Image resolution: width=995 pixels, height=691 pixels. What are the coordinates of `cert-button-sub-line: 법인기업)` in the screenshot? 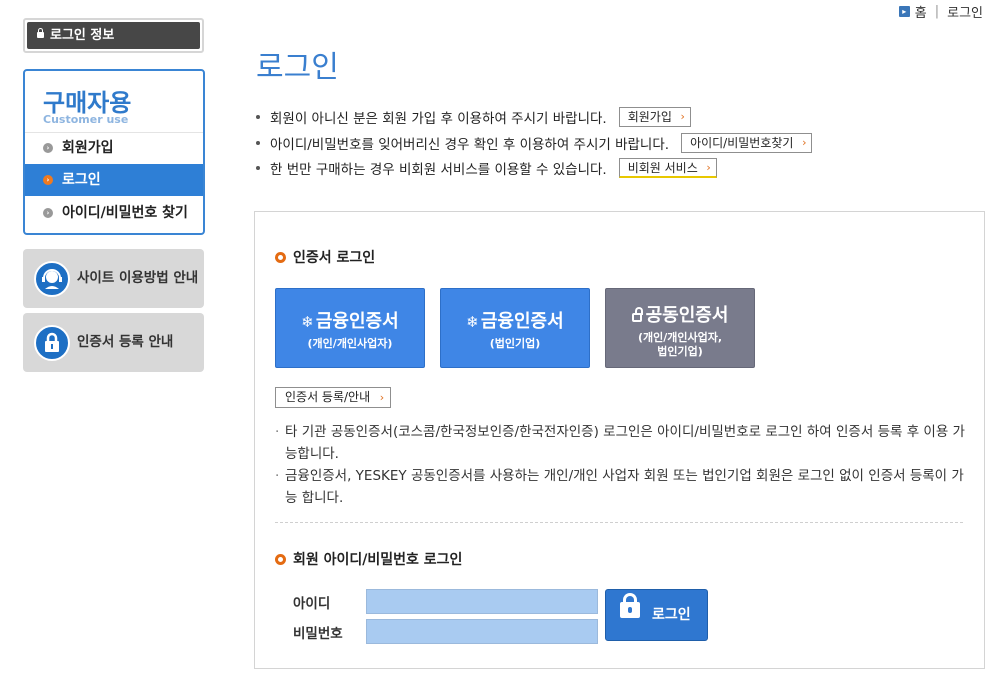 It's located at (680, 351).